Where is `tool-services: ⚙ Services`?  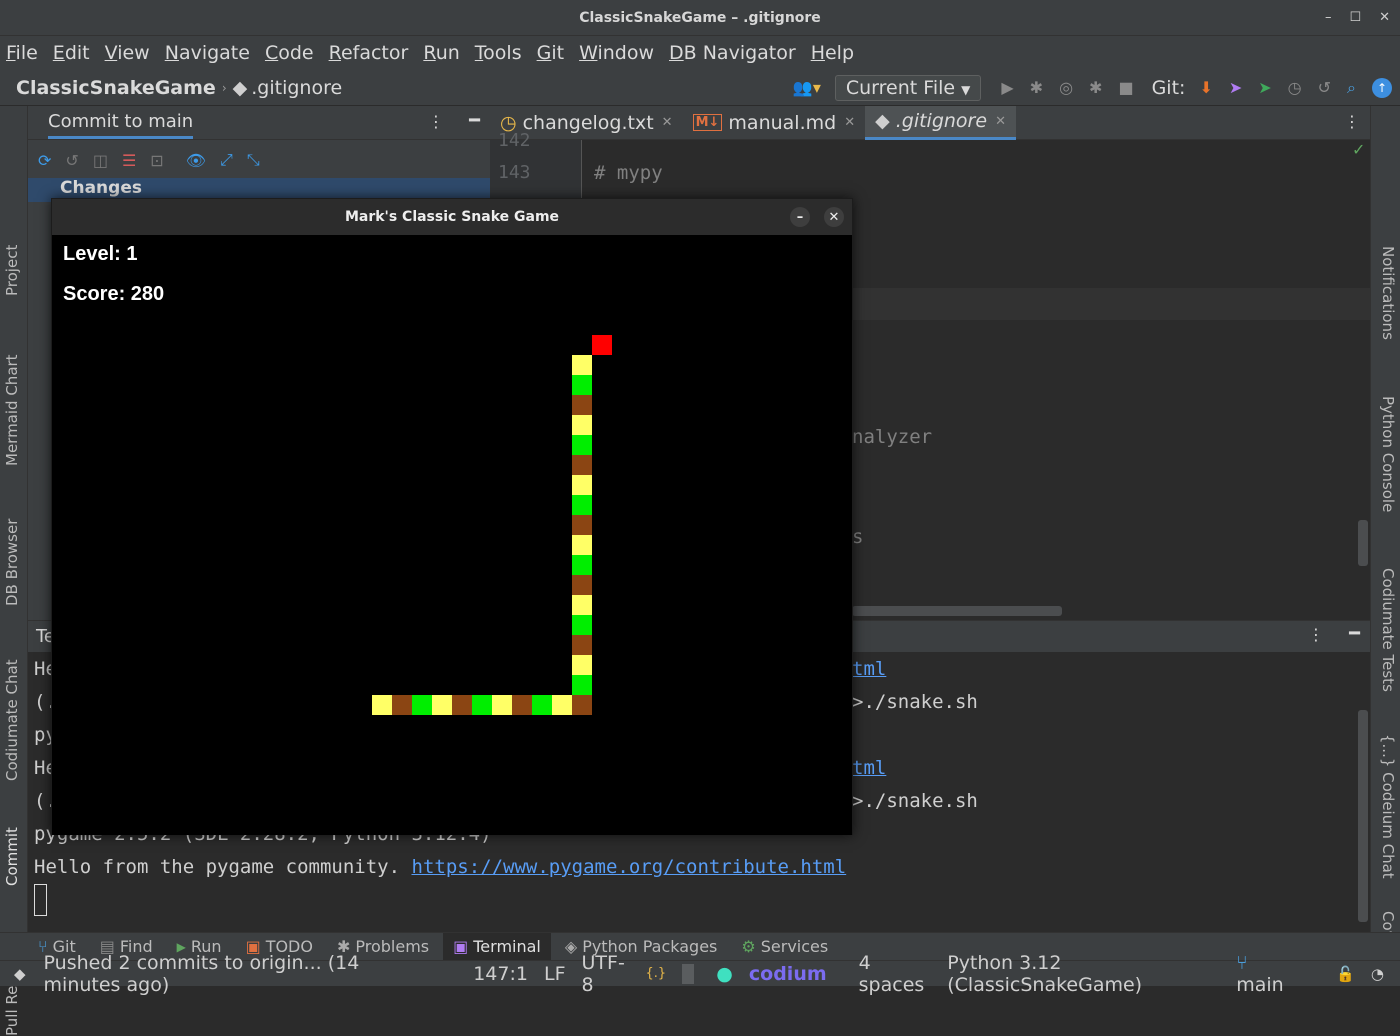 tool-services: ⚙ Services is located at coordinates (784, 946).